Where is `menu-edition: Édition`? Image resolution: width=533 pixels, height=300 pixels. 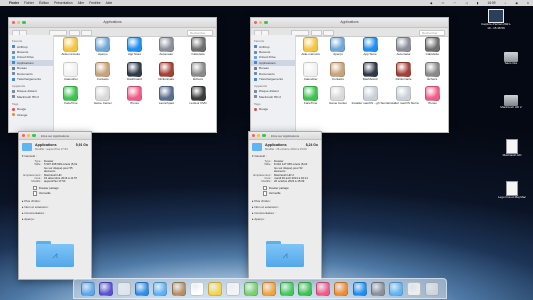
menu-edition: Édition is located at coordinates (44, 3).